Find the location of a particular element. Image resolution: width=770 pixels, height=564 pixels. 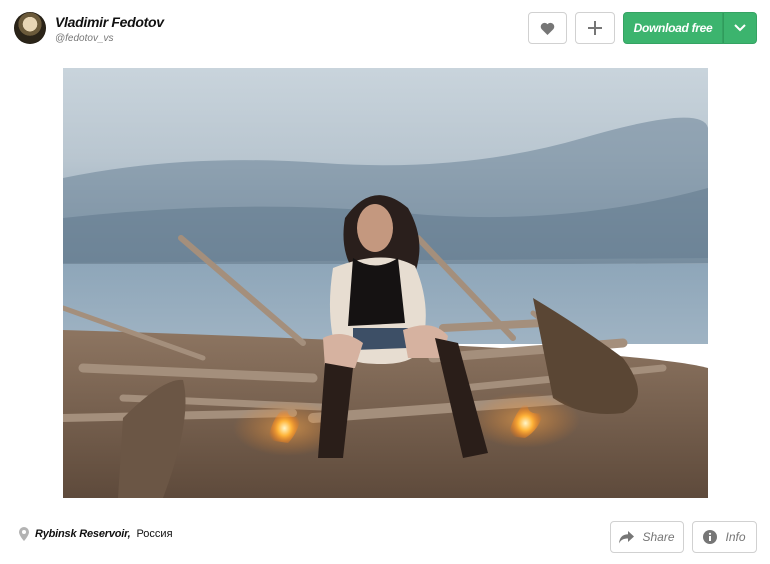

location: Rybinsk Reservoir, Россия is located at coordinates (96, 534).